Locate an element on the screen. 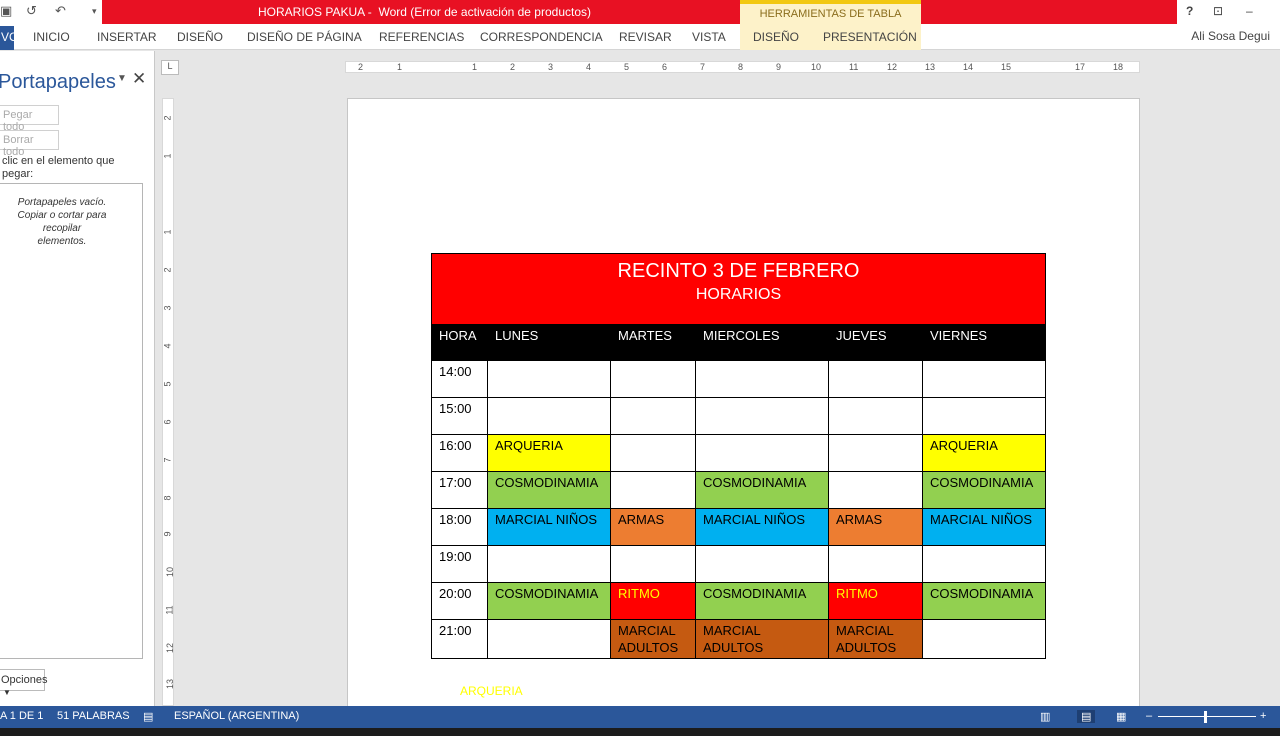 Image resolution: width=1280 pixels, height=736 pixels. ruler-number: 3 is located at coordinates (167, 308).